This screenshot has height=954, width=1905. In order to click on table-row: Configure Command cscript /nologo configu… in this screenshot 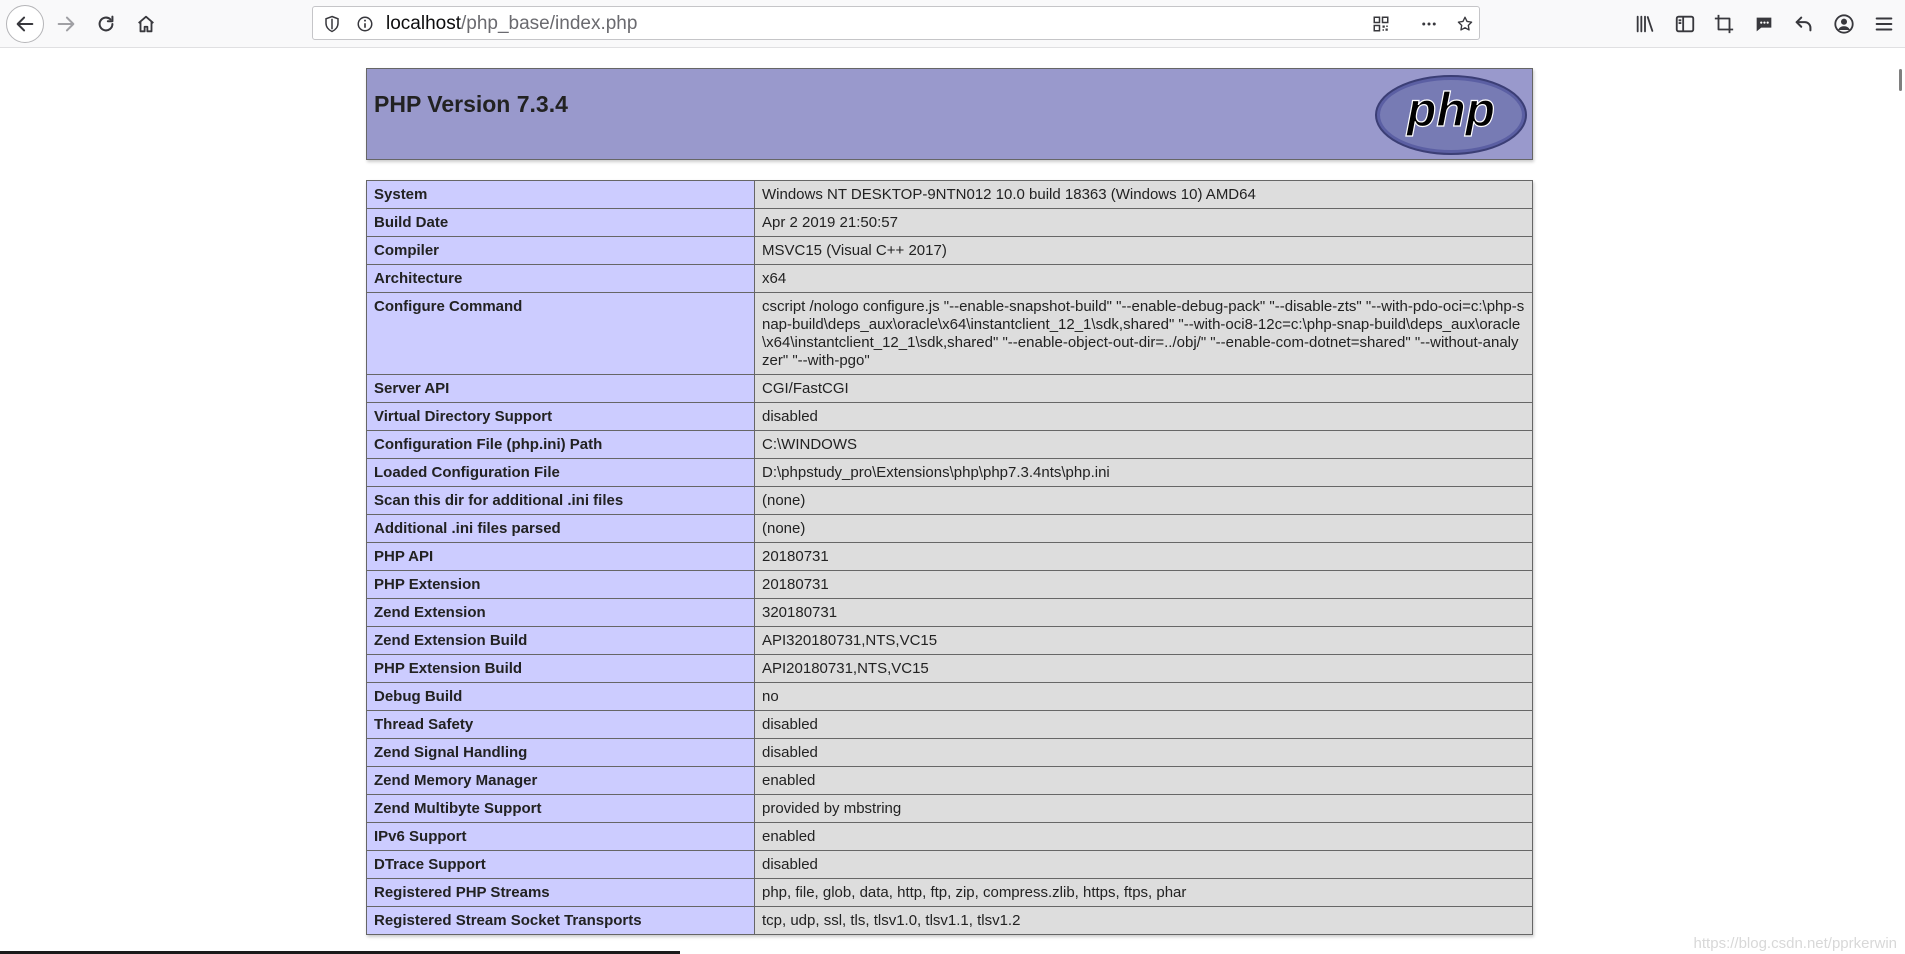, I will do `click(949, 333)`.